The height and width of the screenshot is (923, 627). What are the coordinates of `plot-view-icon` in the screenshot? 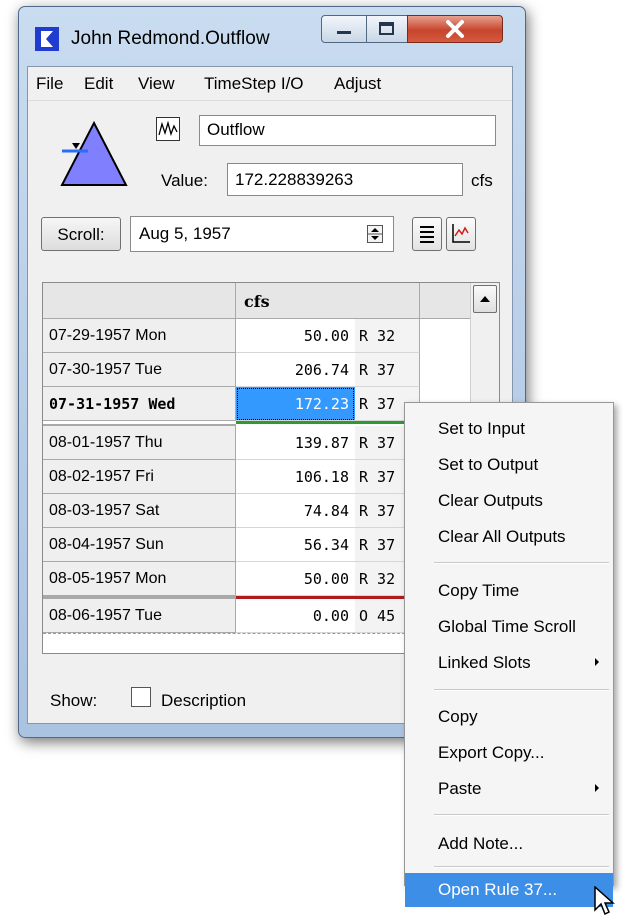 It's located at (461, 233).